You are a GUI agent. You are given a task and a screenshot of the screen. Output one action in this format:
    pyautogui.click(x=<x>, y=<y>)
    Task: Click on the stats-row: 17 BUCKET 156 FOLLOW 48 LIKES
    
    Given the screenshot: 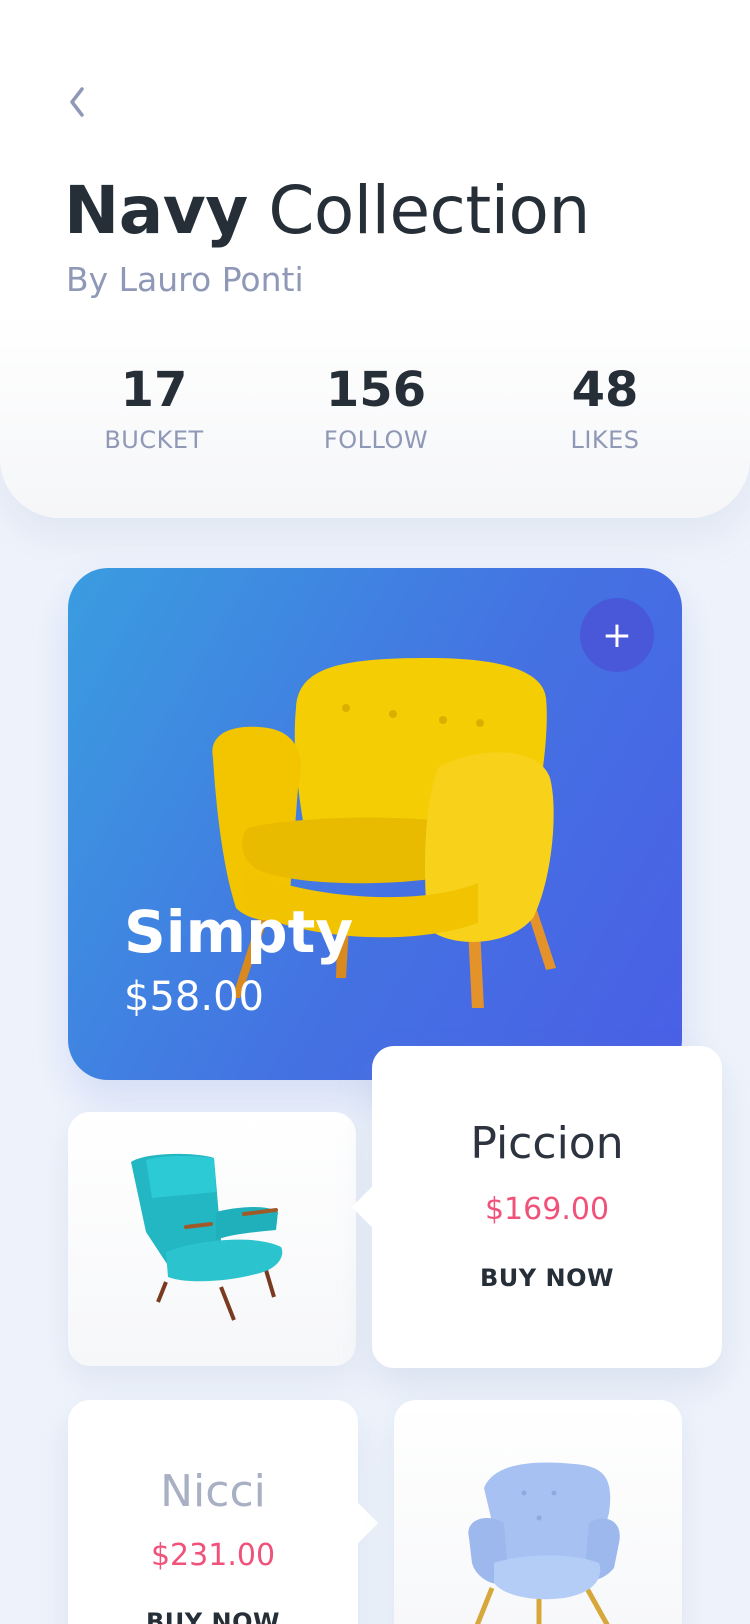 What is the action you would take?
    pyautogui.click(x=375, y=415)
    